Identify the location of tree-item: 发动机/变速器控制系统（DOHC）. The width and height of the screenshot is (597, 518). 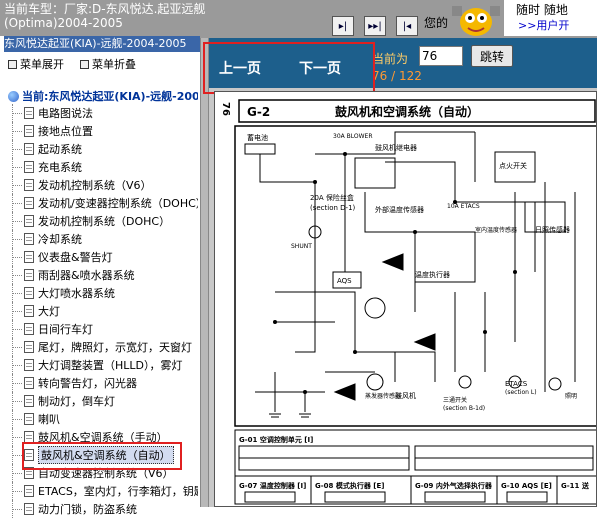
(104, 203).